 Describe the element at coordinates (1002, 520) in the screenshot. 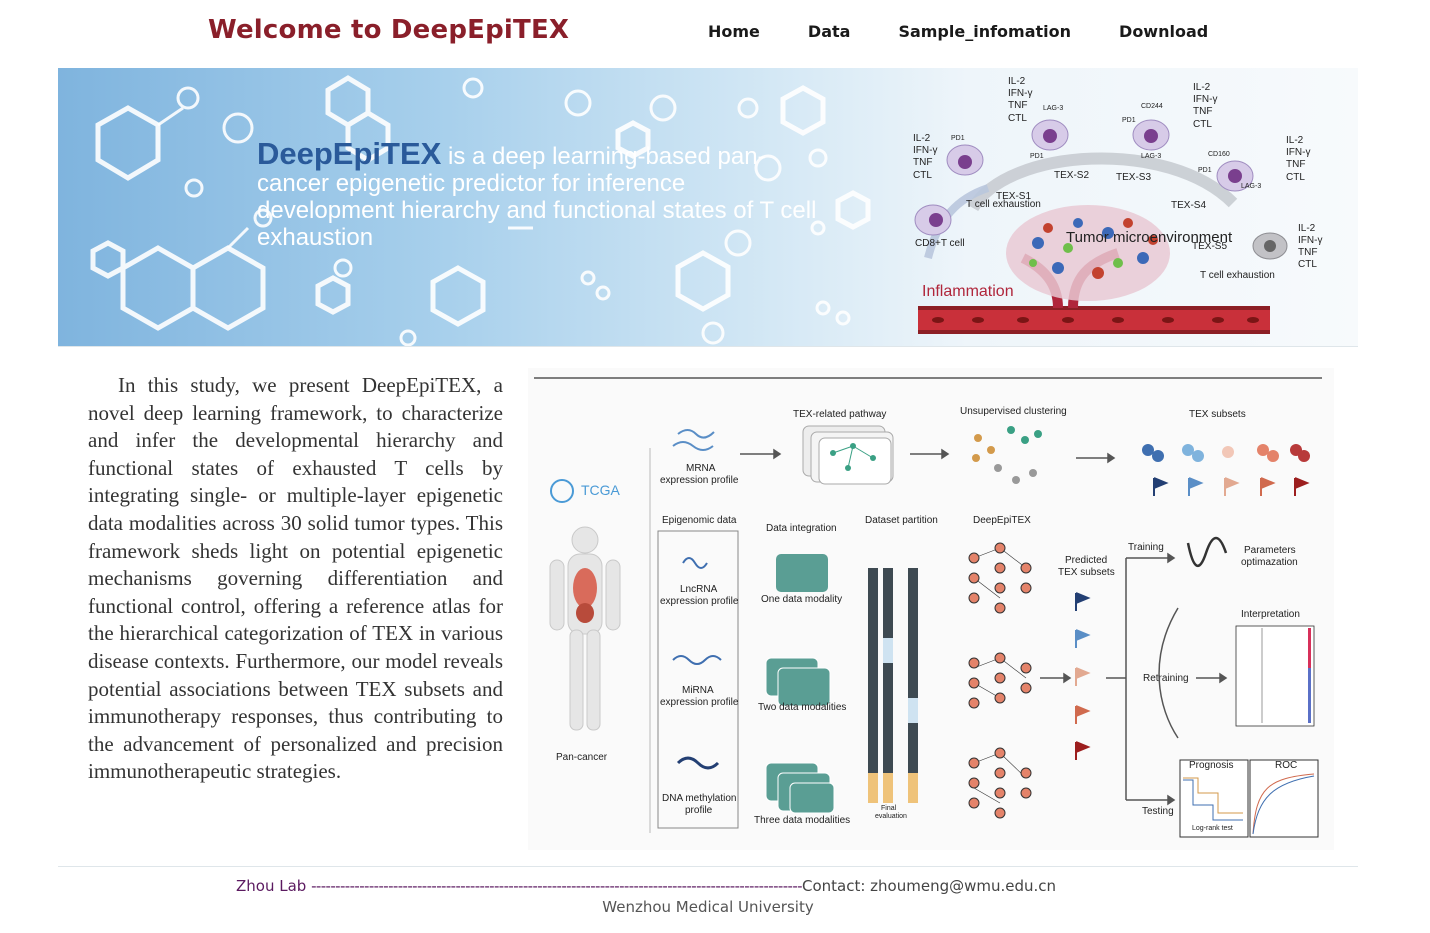

I see `deepepitex-label: DeepEpiTEX` at that location.